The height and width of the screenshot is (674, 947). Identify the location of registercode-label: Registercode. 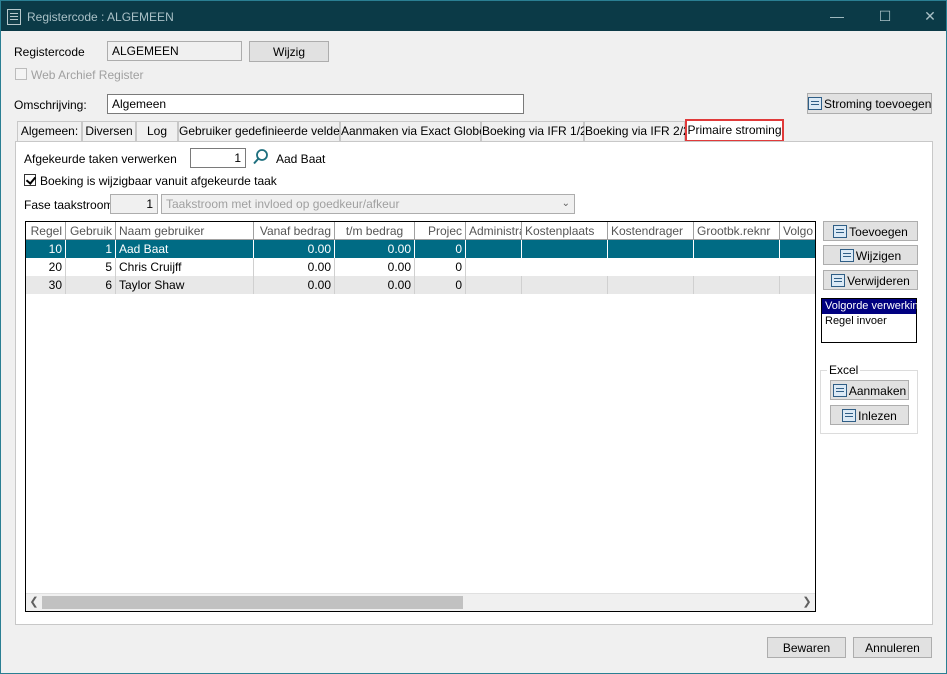
(49, 52).